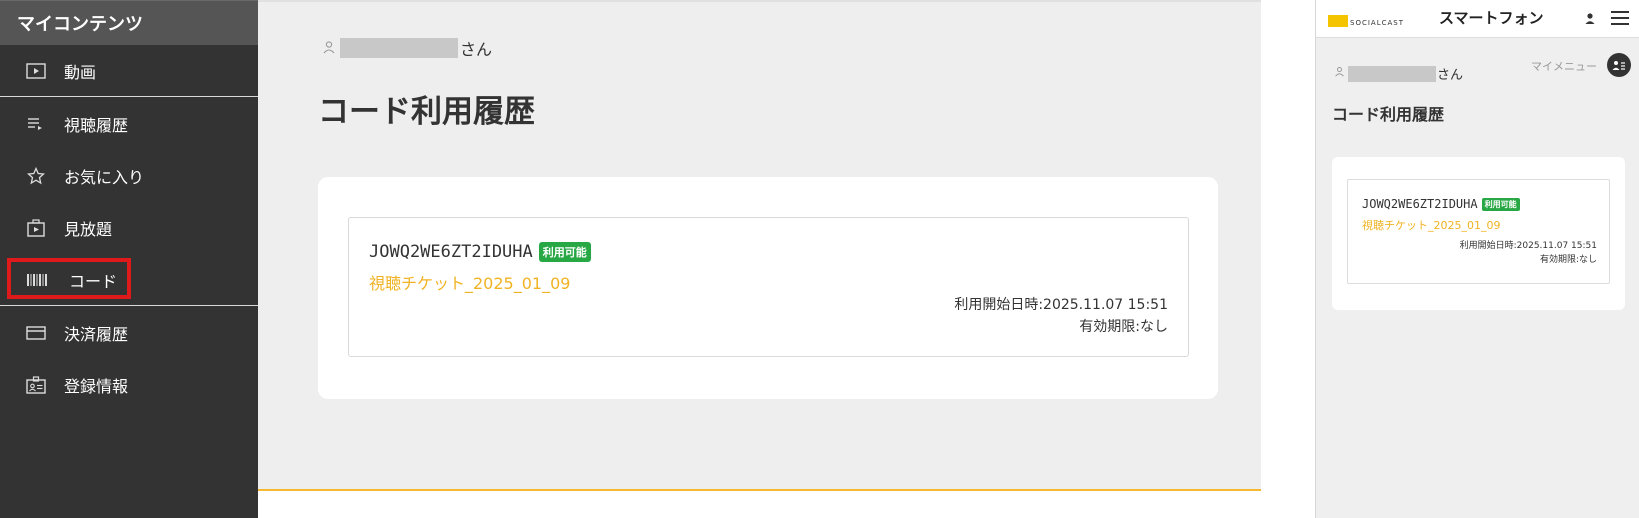  Describe the element at coordinates (69, 278) in the screenshot. I see `highlight-box` at that location.